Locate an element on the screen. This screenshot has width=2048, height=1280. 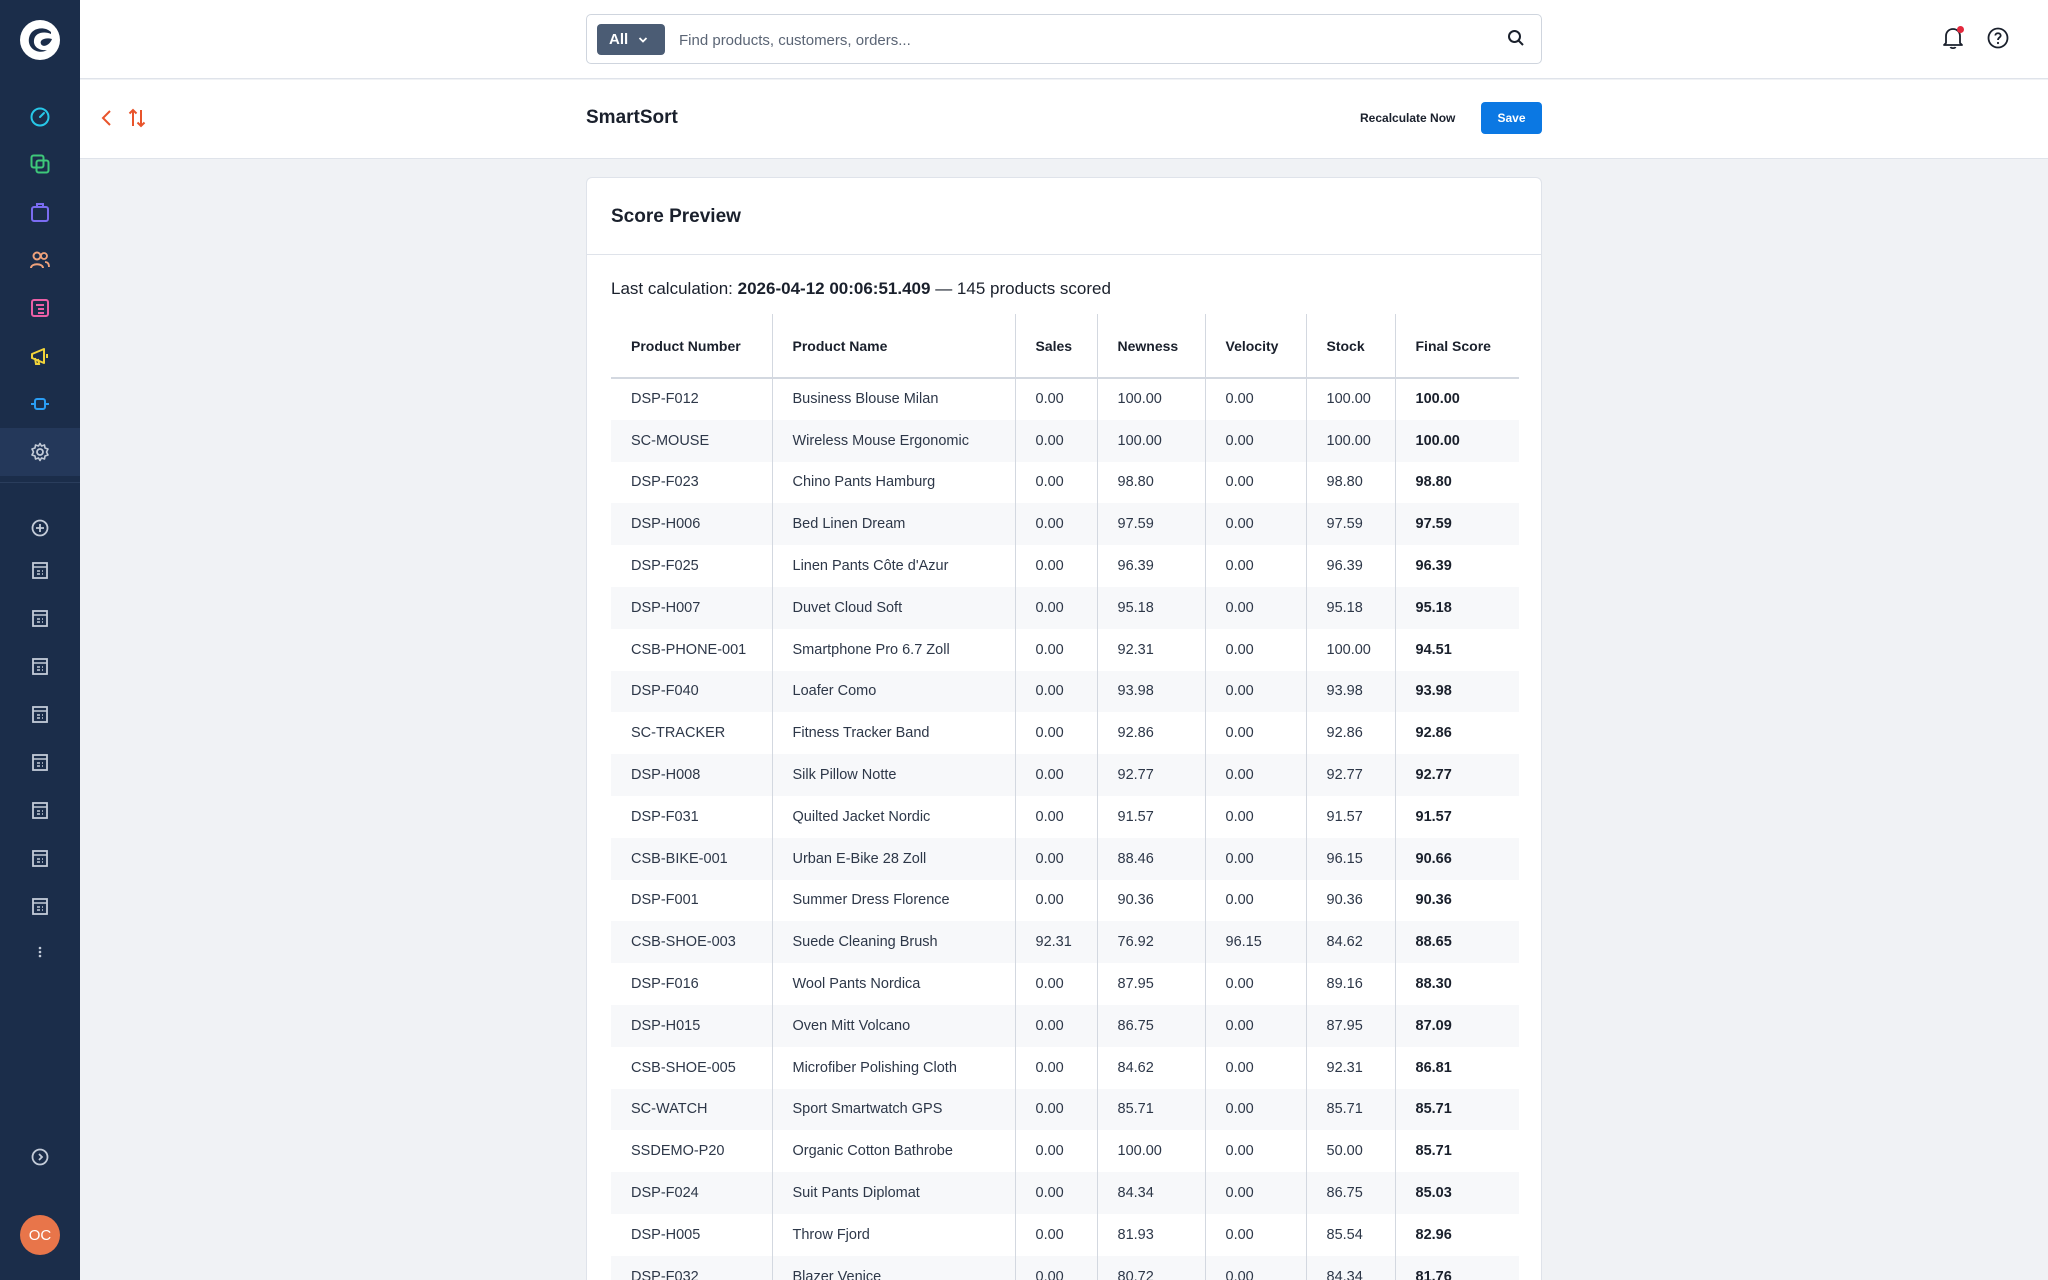
column-header: Product Number is located at coordinates (692, 346).